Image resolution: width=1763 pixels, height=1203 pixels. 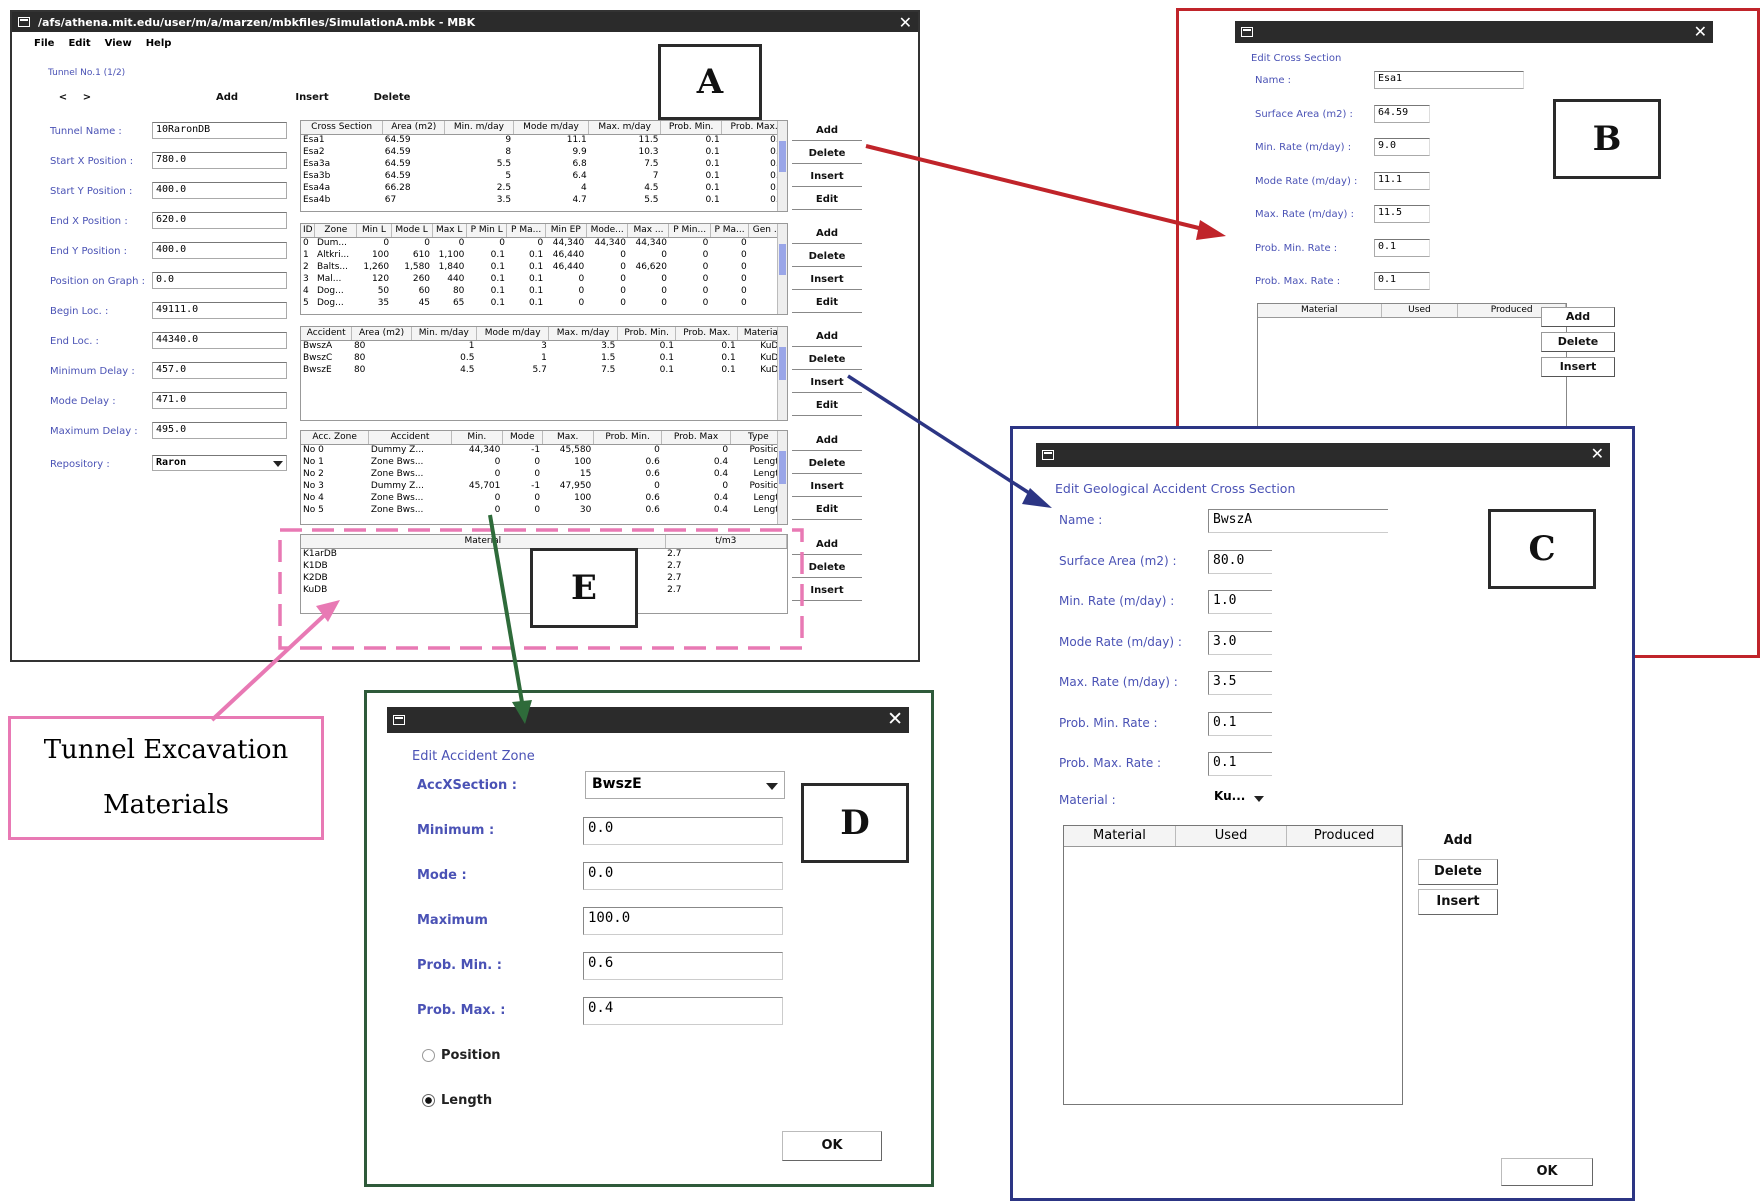 I want to click on table-row: 1Altkri...1006101,1000.10.146,44000001, so click(x=544, y=255).